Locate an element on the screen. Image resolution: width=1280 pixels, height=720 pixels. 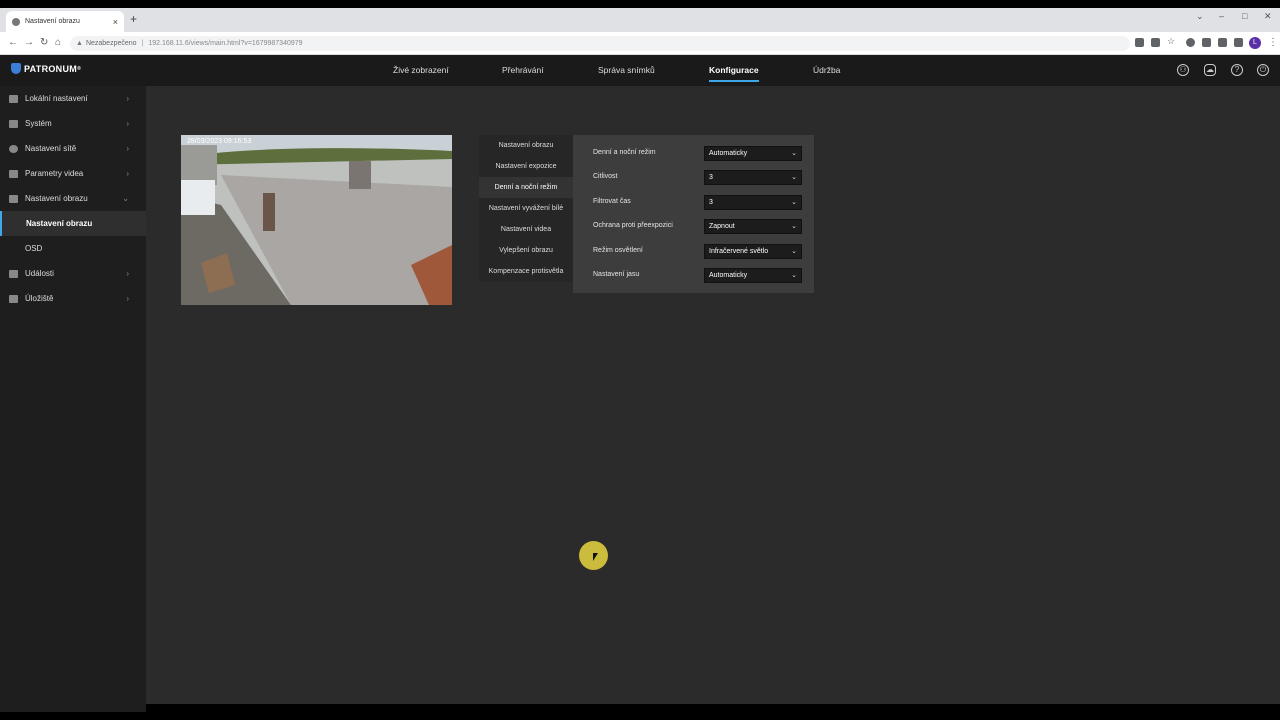
select-value: Infračervené světlo is located at coordinates (739, 251).